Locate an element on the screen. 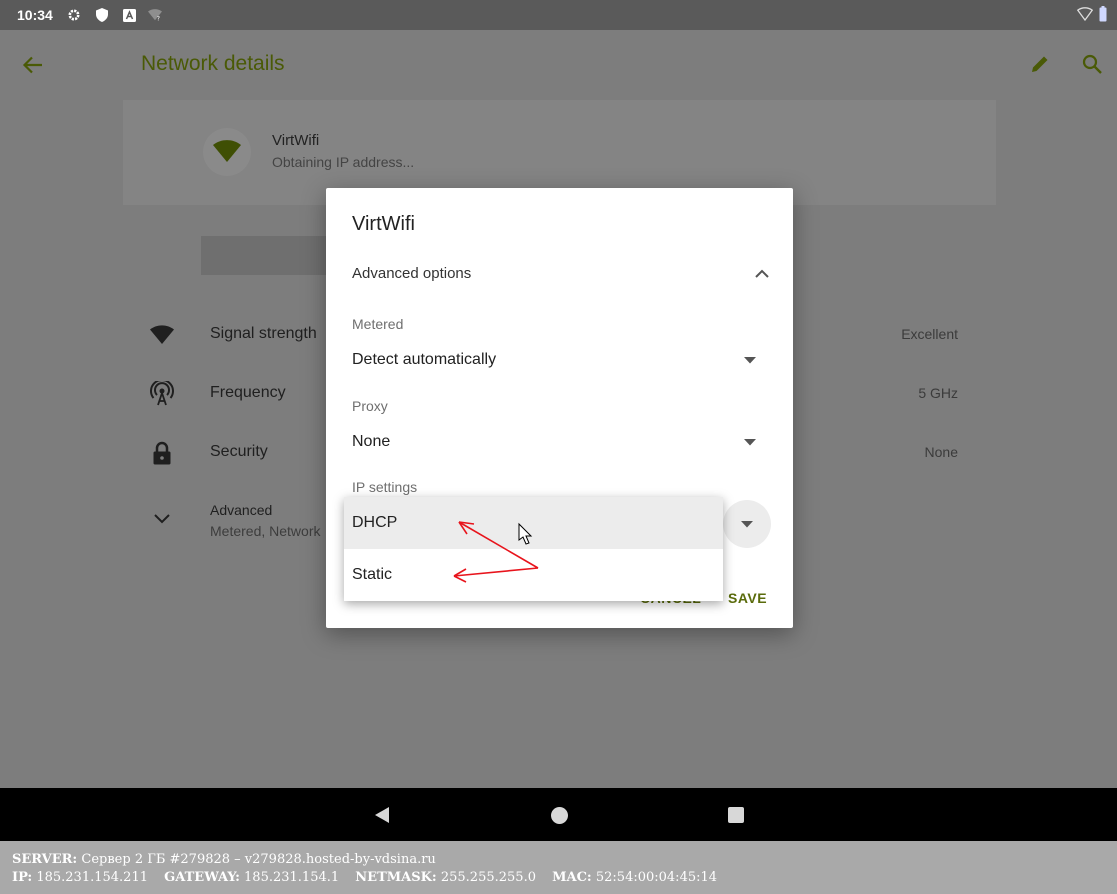  dropdown-option-static: Static is located at coordinates (533, 575).